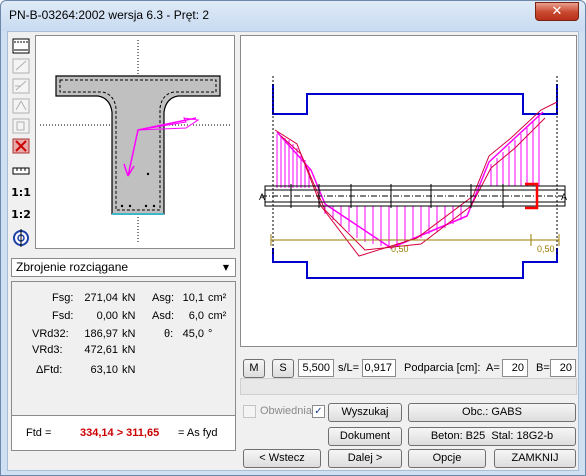 This screenshot has width=586, height=476. I want to click on theta-value: 45,0, so click(193, 334).